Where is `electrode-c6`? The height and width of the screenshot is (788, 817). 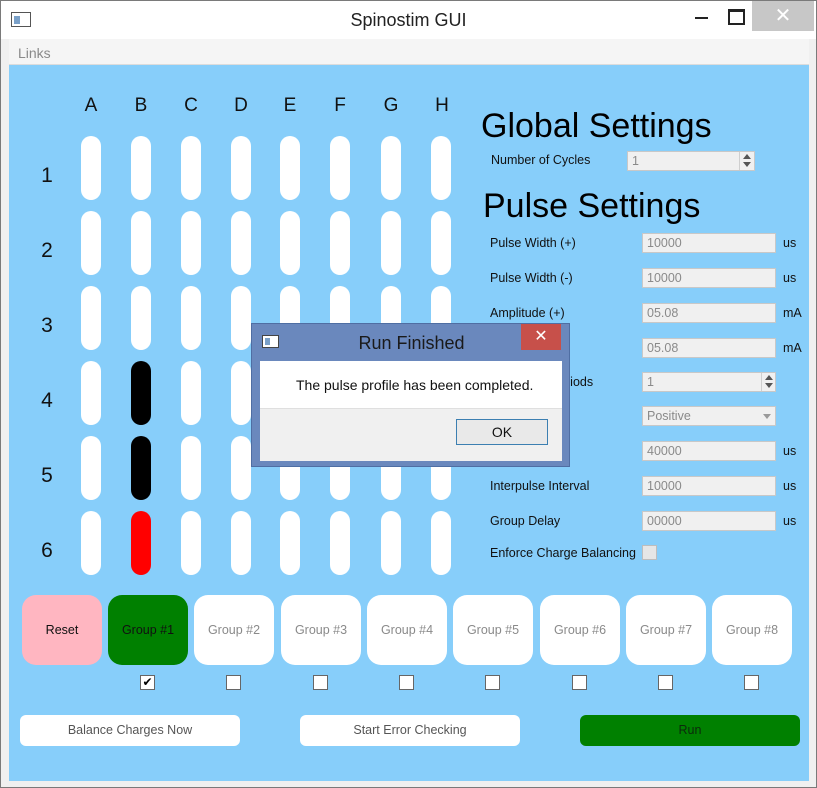 electrode-c6 is located at coordinates (191, 543).